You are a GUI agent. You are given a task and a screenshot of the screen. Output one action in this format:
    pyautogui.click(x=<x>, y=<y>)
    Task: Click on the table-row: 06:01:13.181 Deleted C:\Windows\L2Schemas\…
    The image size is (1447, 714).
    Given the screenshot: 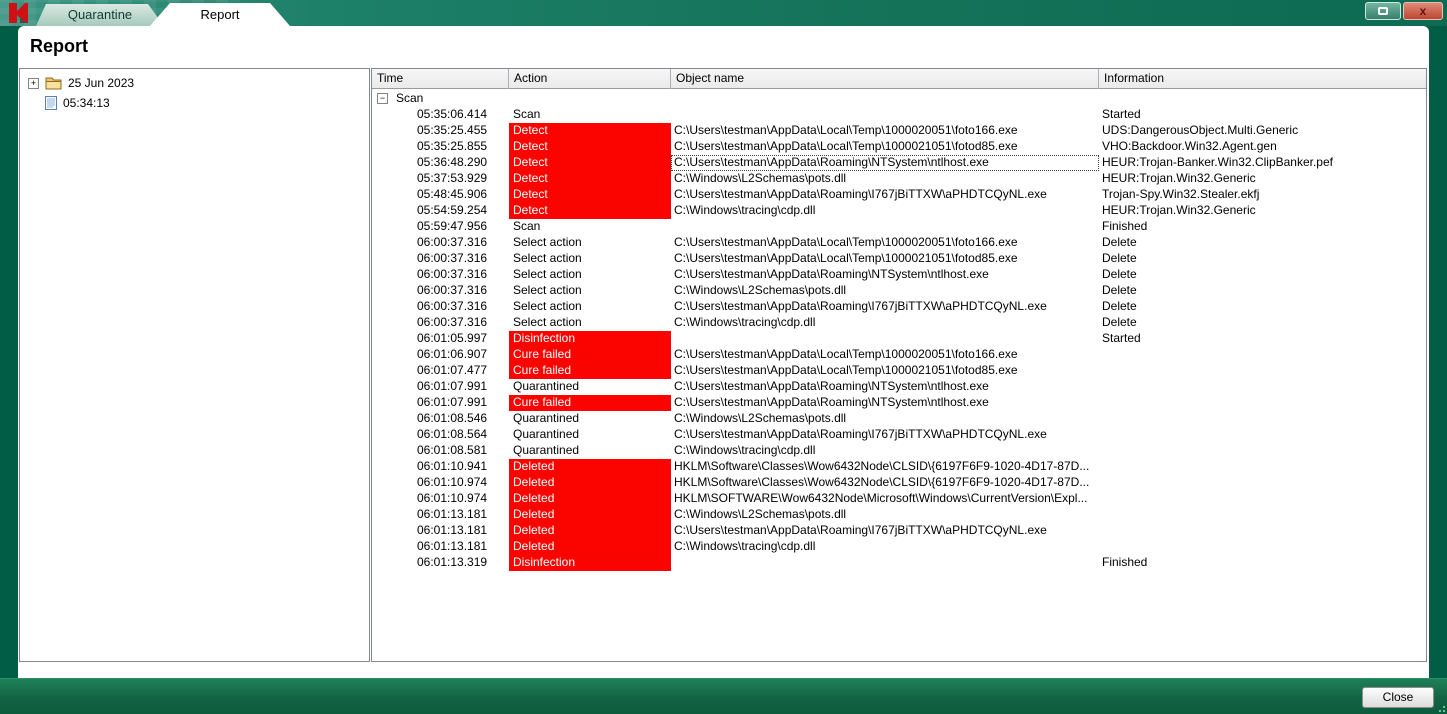 What is the action you would take?
    pyautogui.click(x=899, y=515)
    